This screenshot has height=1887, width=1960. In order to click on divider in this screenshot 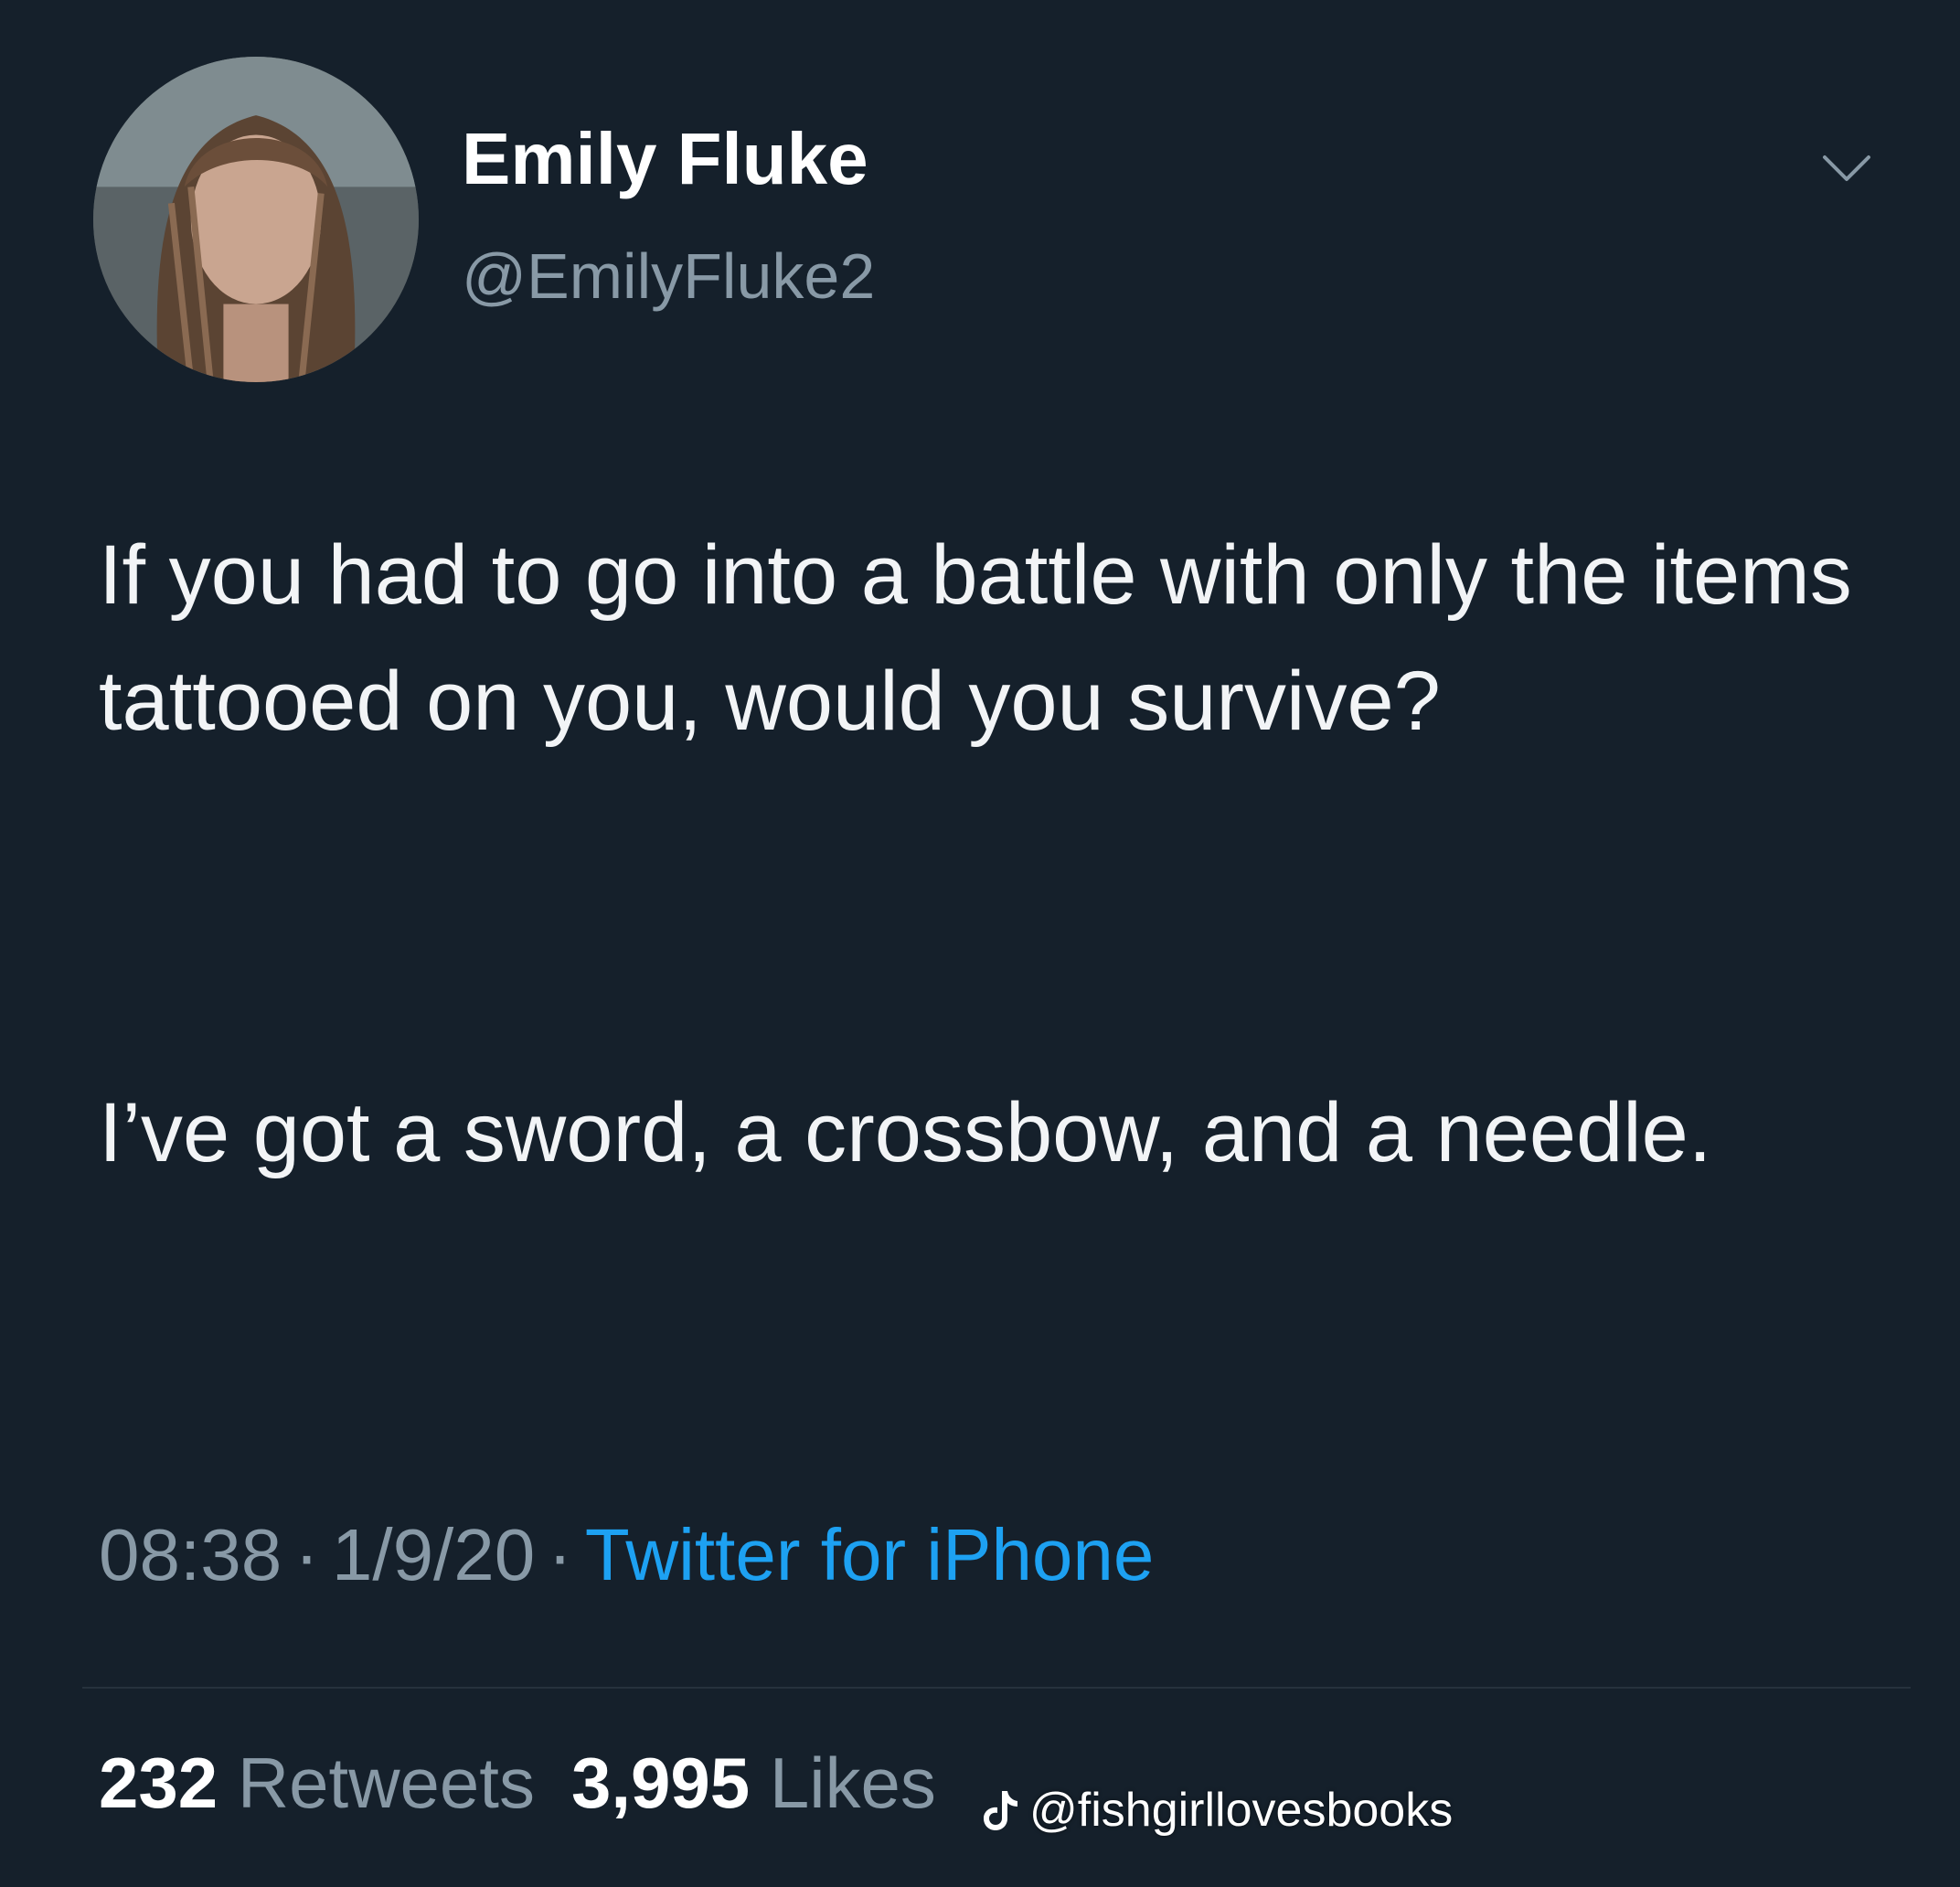, I will do `click(997, 1688)`.